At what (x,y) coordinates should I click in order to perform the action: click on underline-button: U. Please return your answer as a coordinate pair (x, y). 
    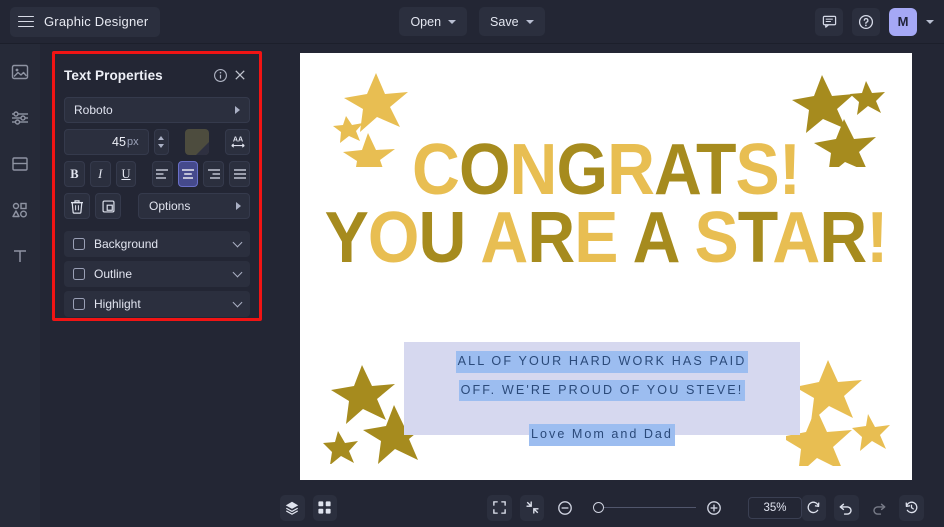
    Looking at the image, I should click on (126, 174).